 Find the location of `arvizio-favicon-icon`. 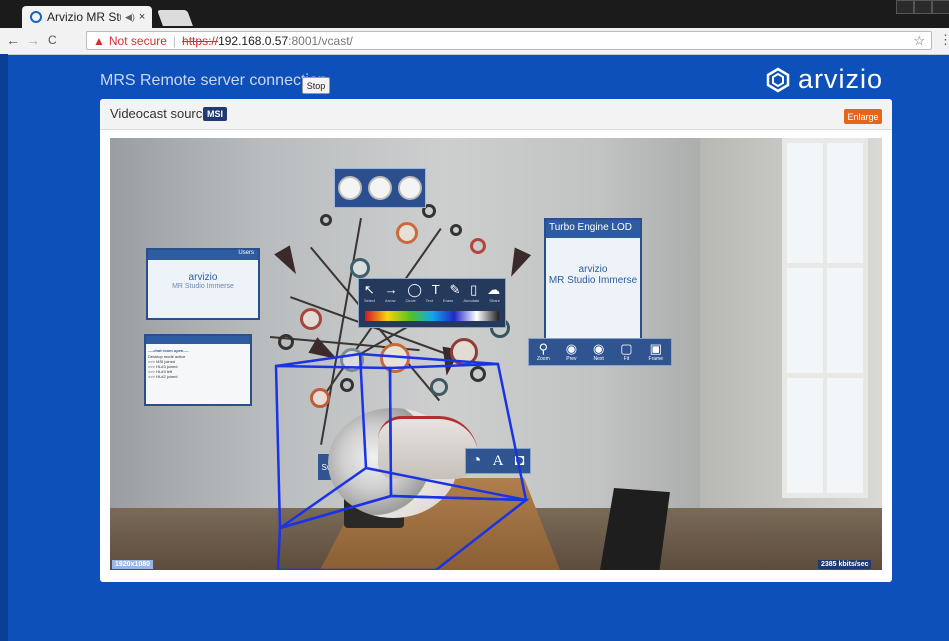

arvizio-favicon-icon is located at coordinates (36, 17).